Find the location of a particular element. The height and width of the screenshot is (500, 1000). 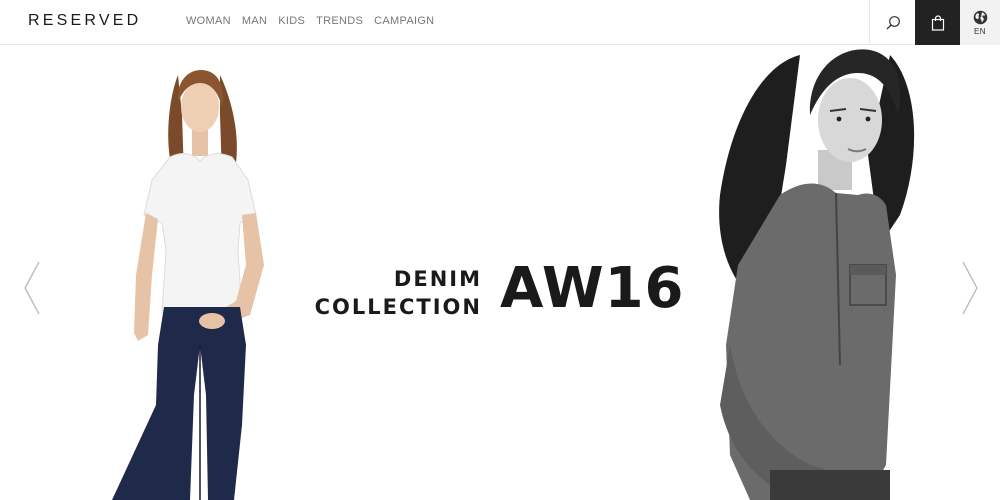

nav-item-campaign: CAMPAIGN is located at coordinates (404, 21).